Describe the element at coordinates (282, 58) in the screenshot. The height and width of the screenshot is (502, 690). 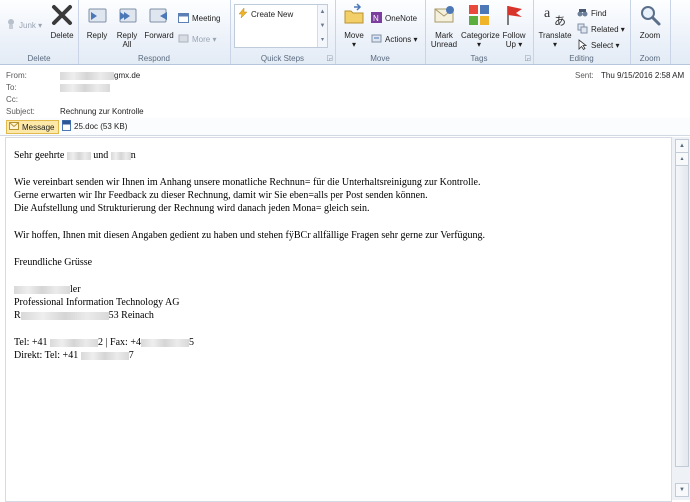
I see `group-label-quick-steps: Quick Steps` at that location.